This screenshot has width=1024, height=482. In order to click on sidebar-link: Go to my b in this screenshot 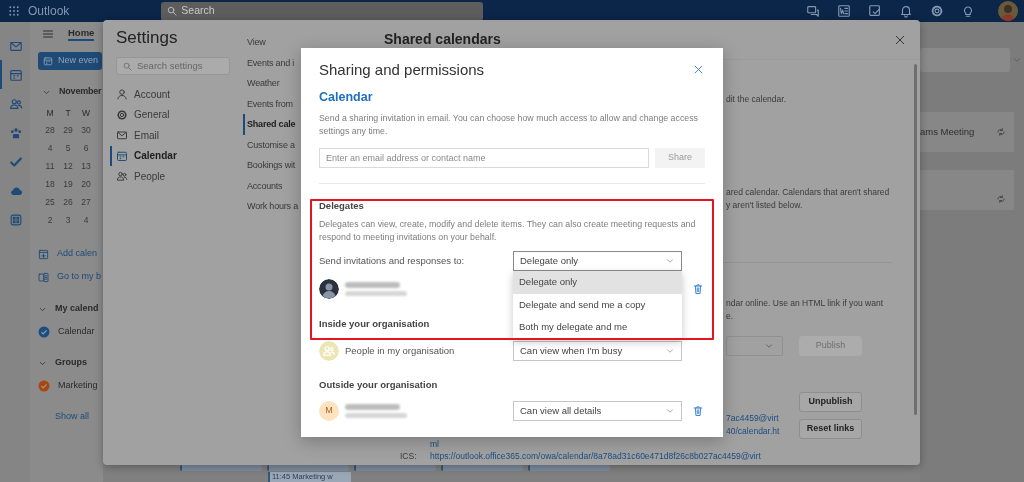, I will do `click(79, 277)`.